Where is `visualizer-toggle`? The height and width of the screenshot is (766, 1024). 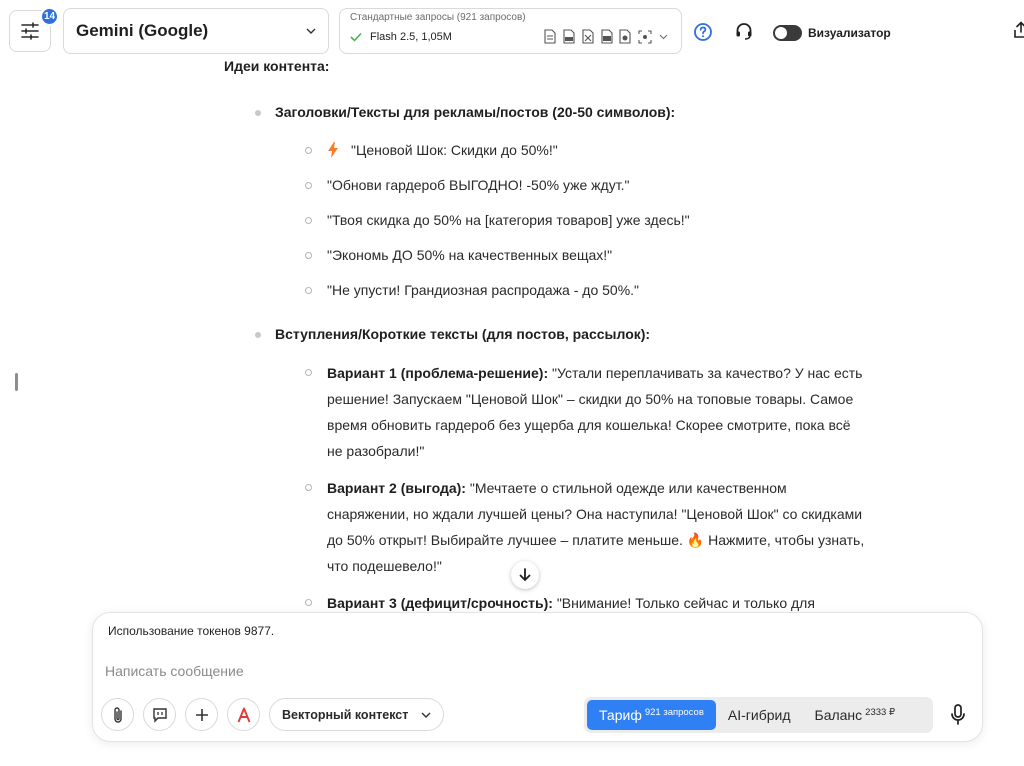 visualizer-toggle is located at coordinates (787, 33).